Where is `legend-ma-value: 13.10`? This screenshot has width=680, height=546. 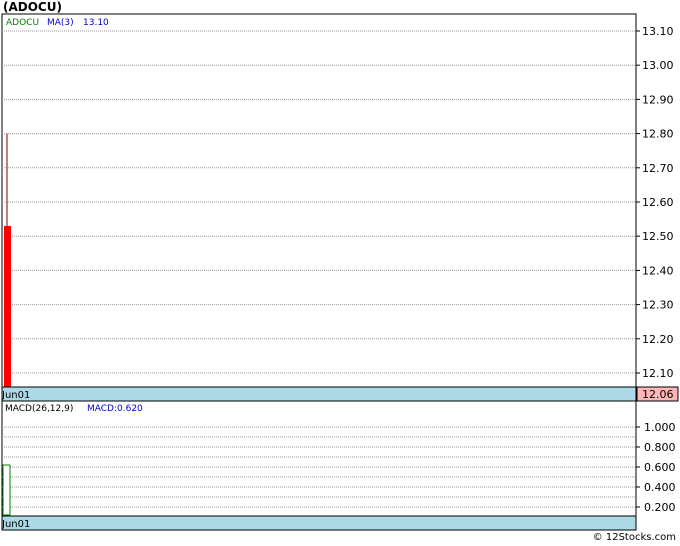 legend-ma-value: 13.10 is located at coordinates (96, 23).